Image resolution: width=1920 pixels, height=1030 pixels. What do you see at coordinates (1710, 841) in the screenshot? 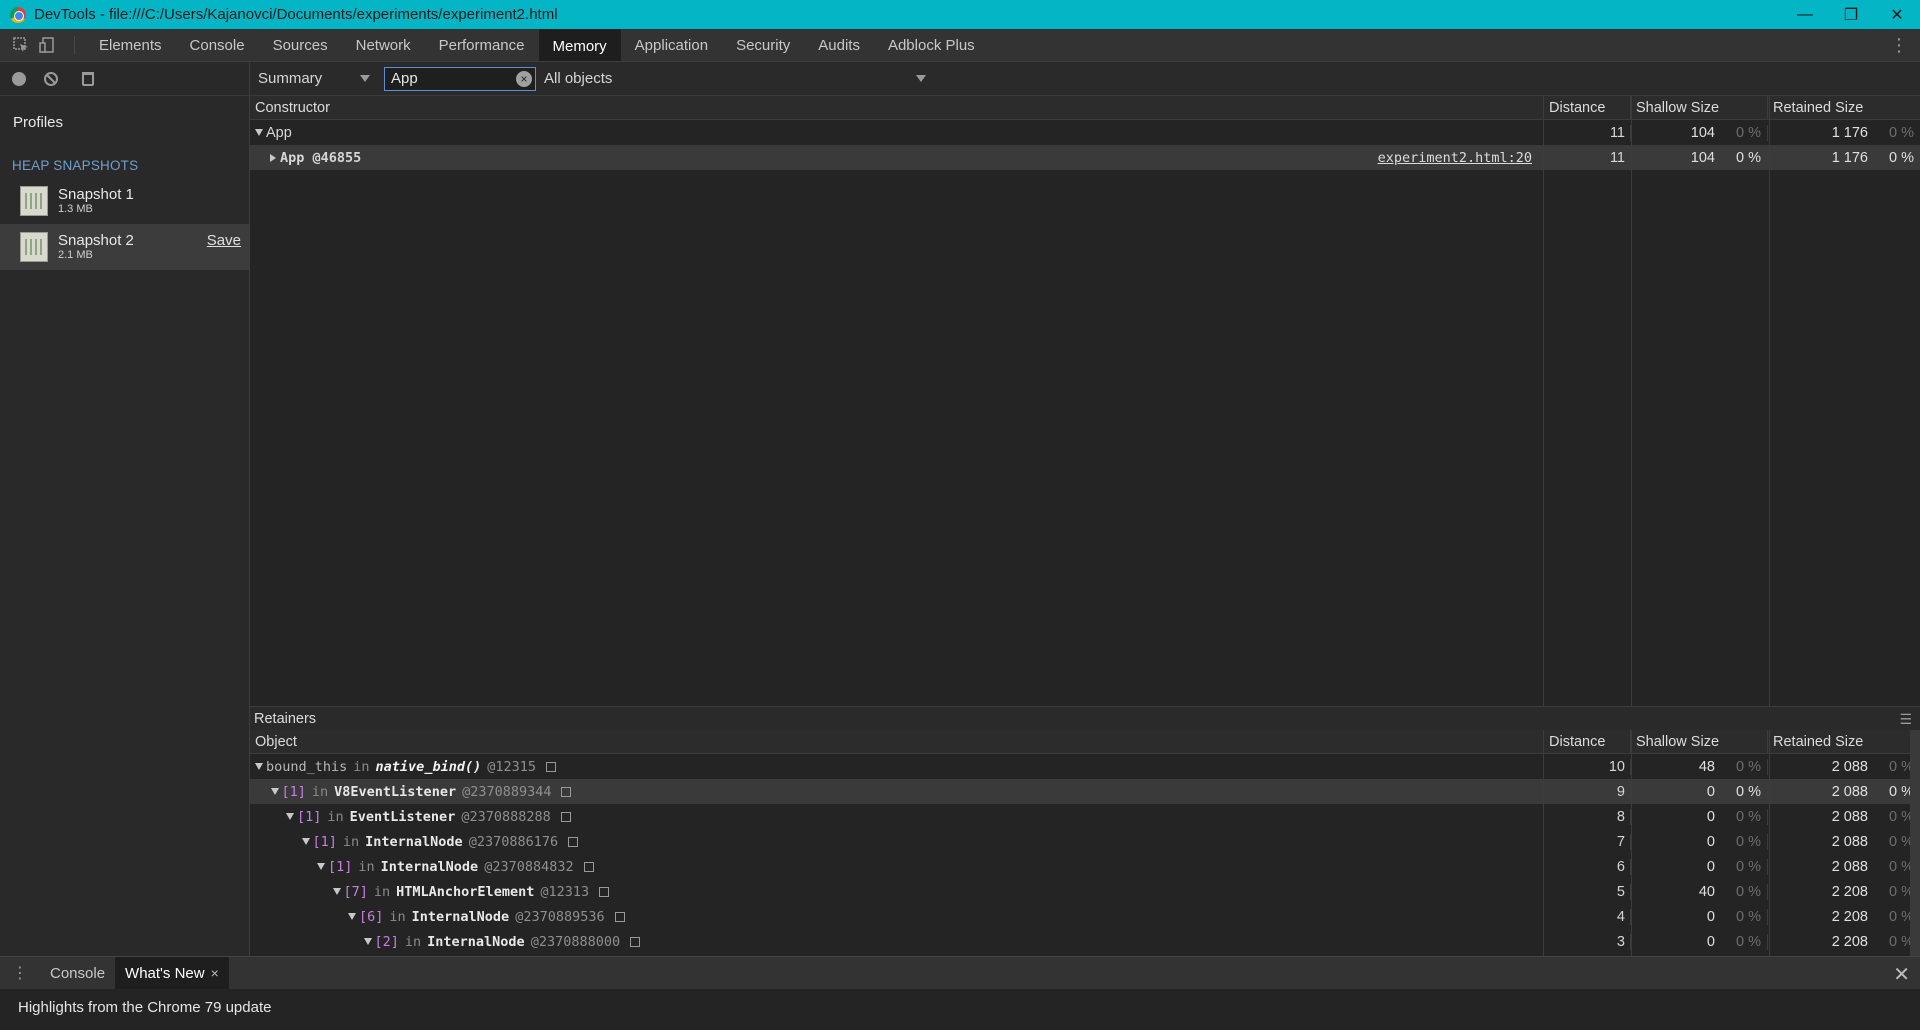
I see `shallow-size-cell: 0` at bounding box center [1710, 841].